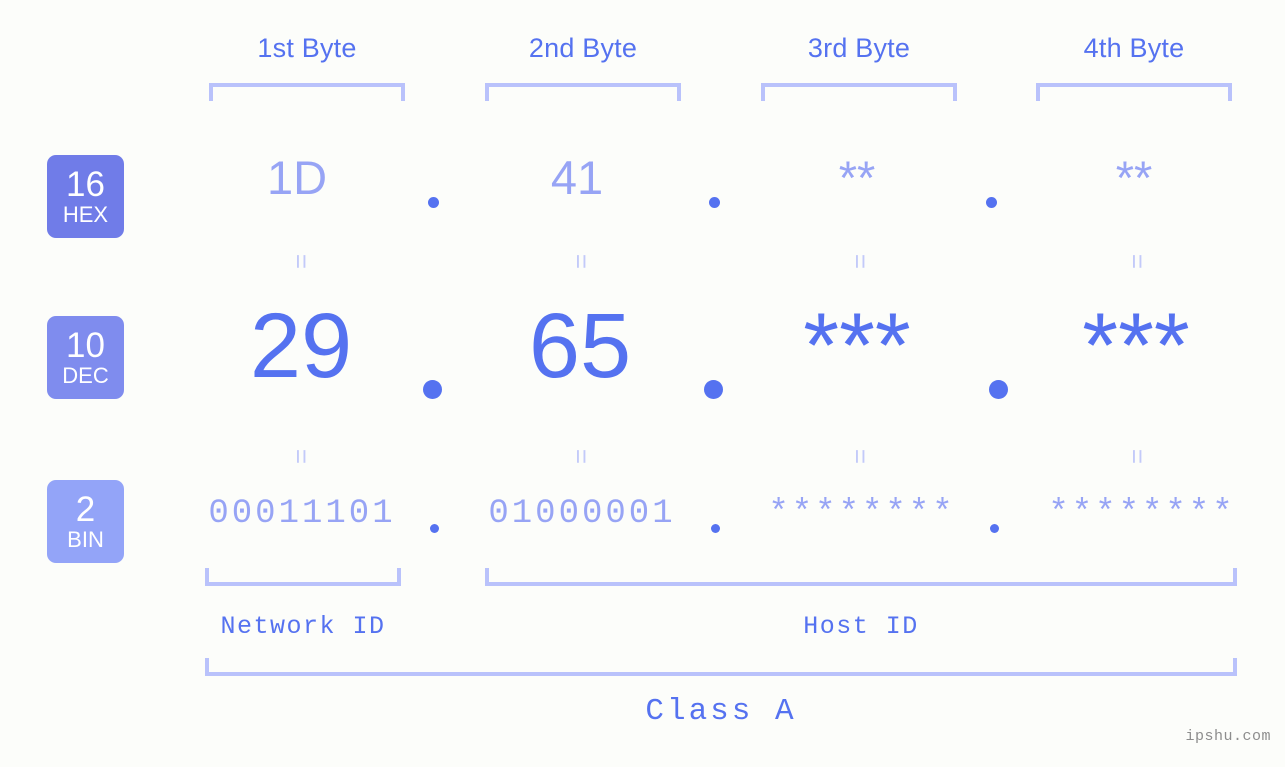 This screenshot has width=1285, height=767. Describe the element at coordinates (861, 626) in the screenshot. I see `host-id-label: Host ID` at that location.